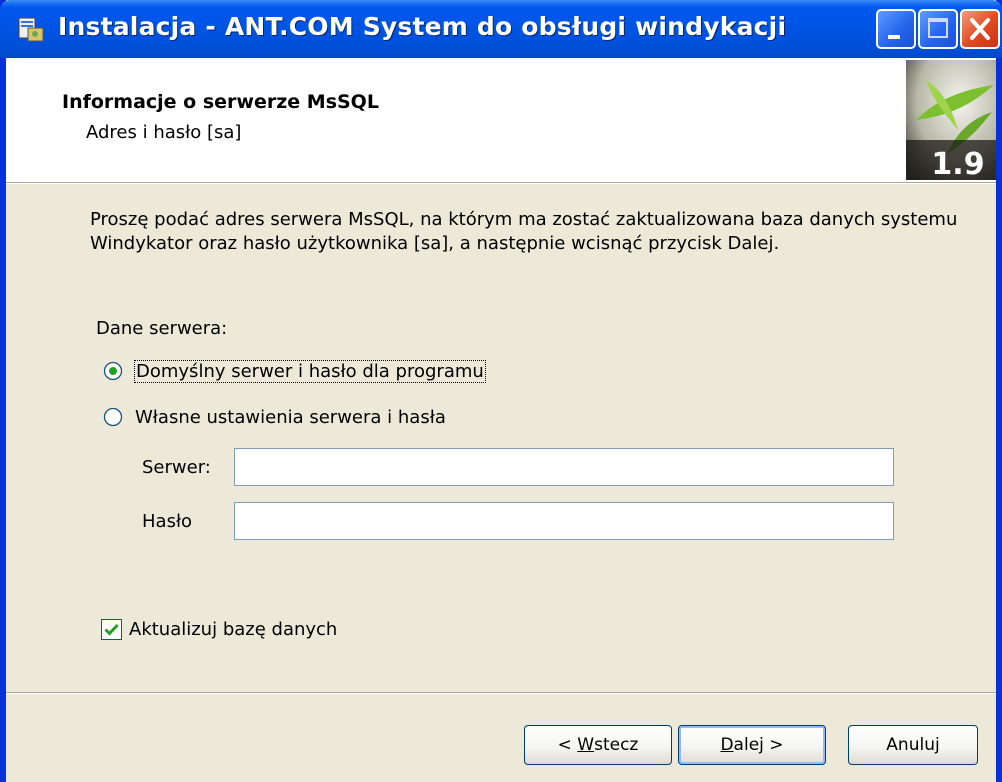  I want to click on password-label: Hasło, so click(167, 521).